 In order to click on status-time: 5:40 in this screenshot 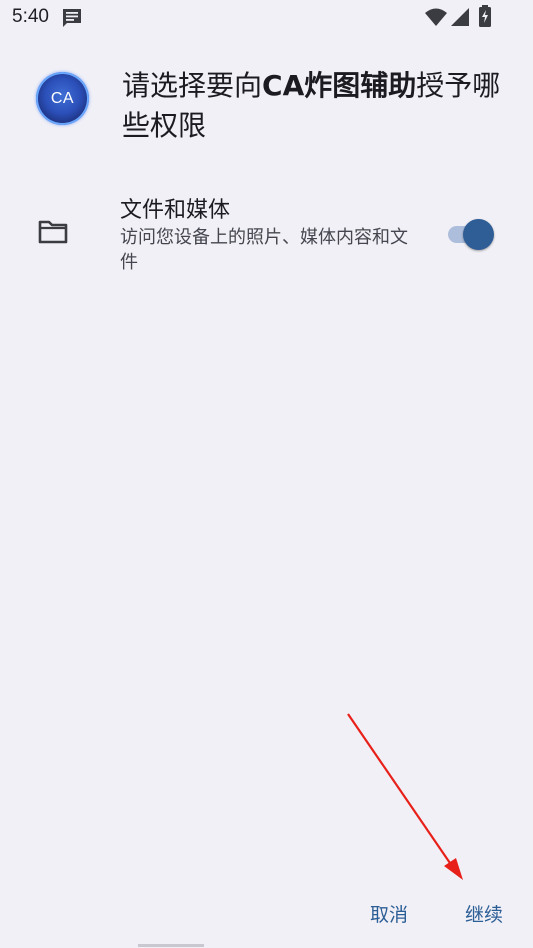, I will do `click(30, 16)`.